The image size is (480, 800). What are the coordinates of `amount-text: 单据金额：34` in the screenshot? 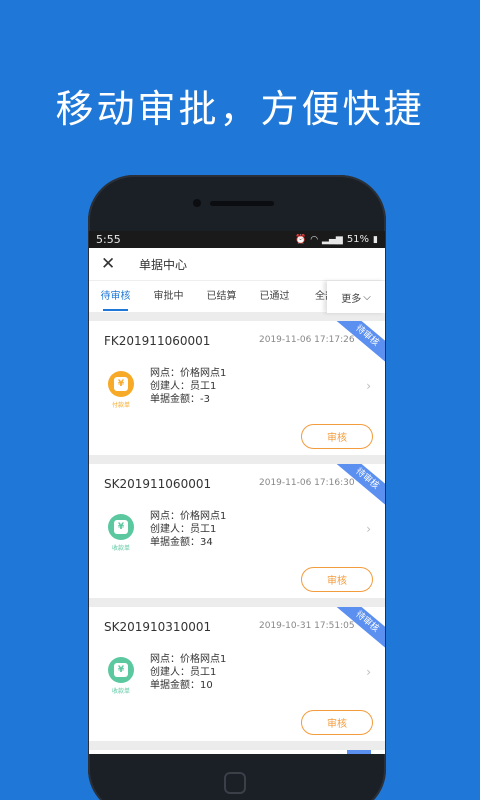 It's located at (181, 542).